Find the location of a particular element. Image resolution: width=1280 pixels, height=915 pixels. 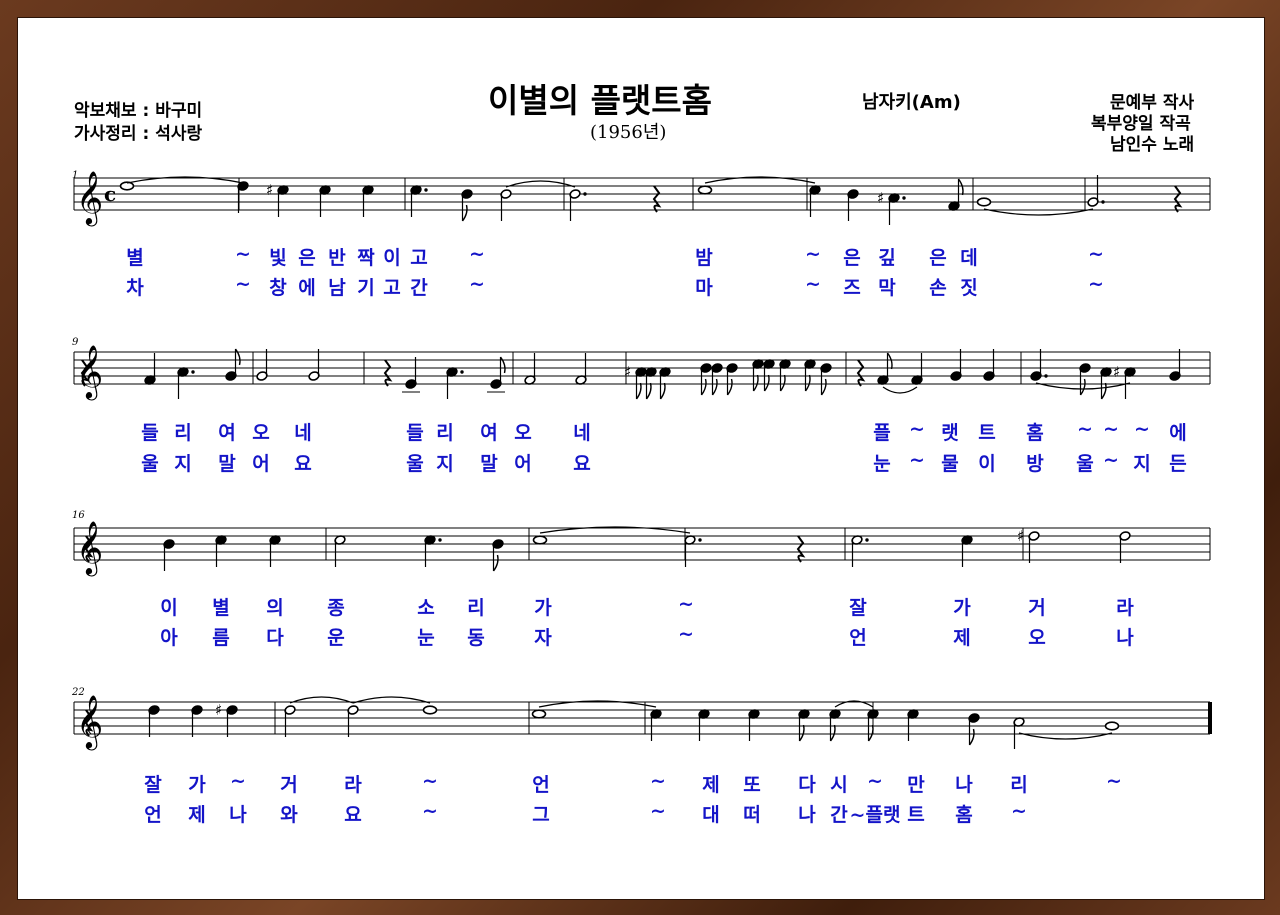

lyric-syllable: 막 is located at coordinates (887, 288).